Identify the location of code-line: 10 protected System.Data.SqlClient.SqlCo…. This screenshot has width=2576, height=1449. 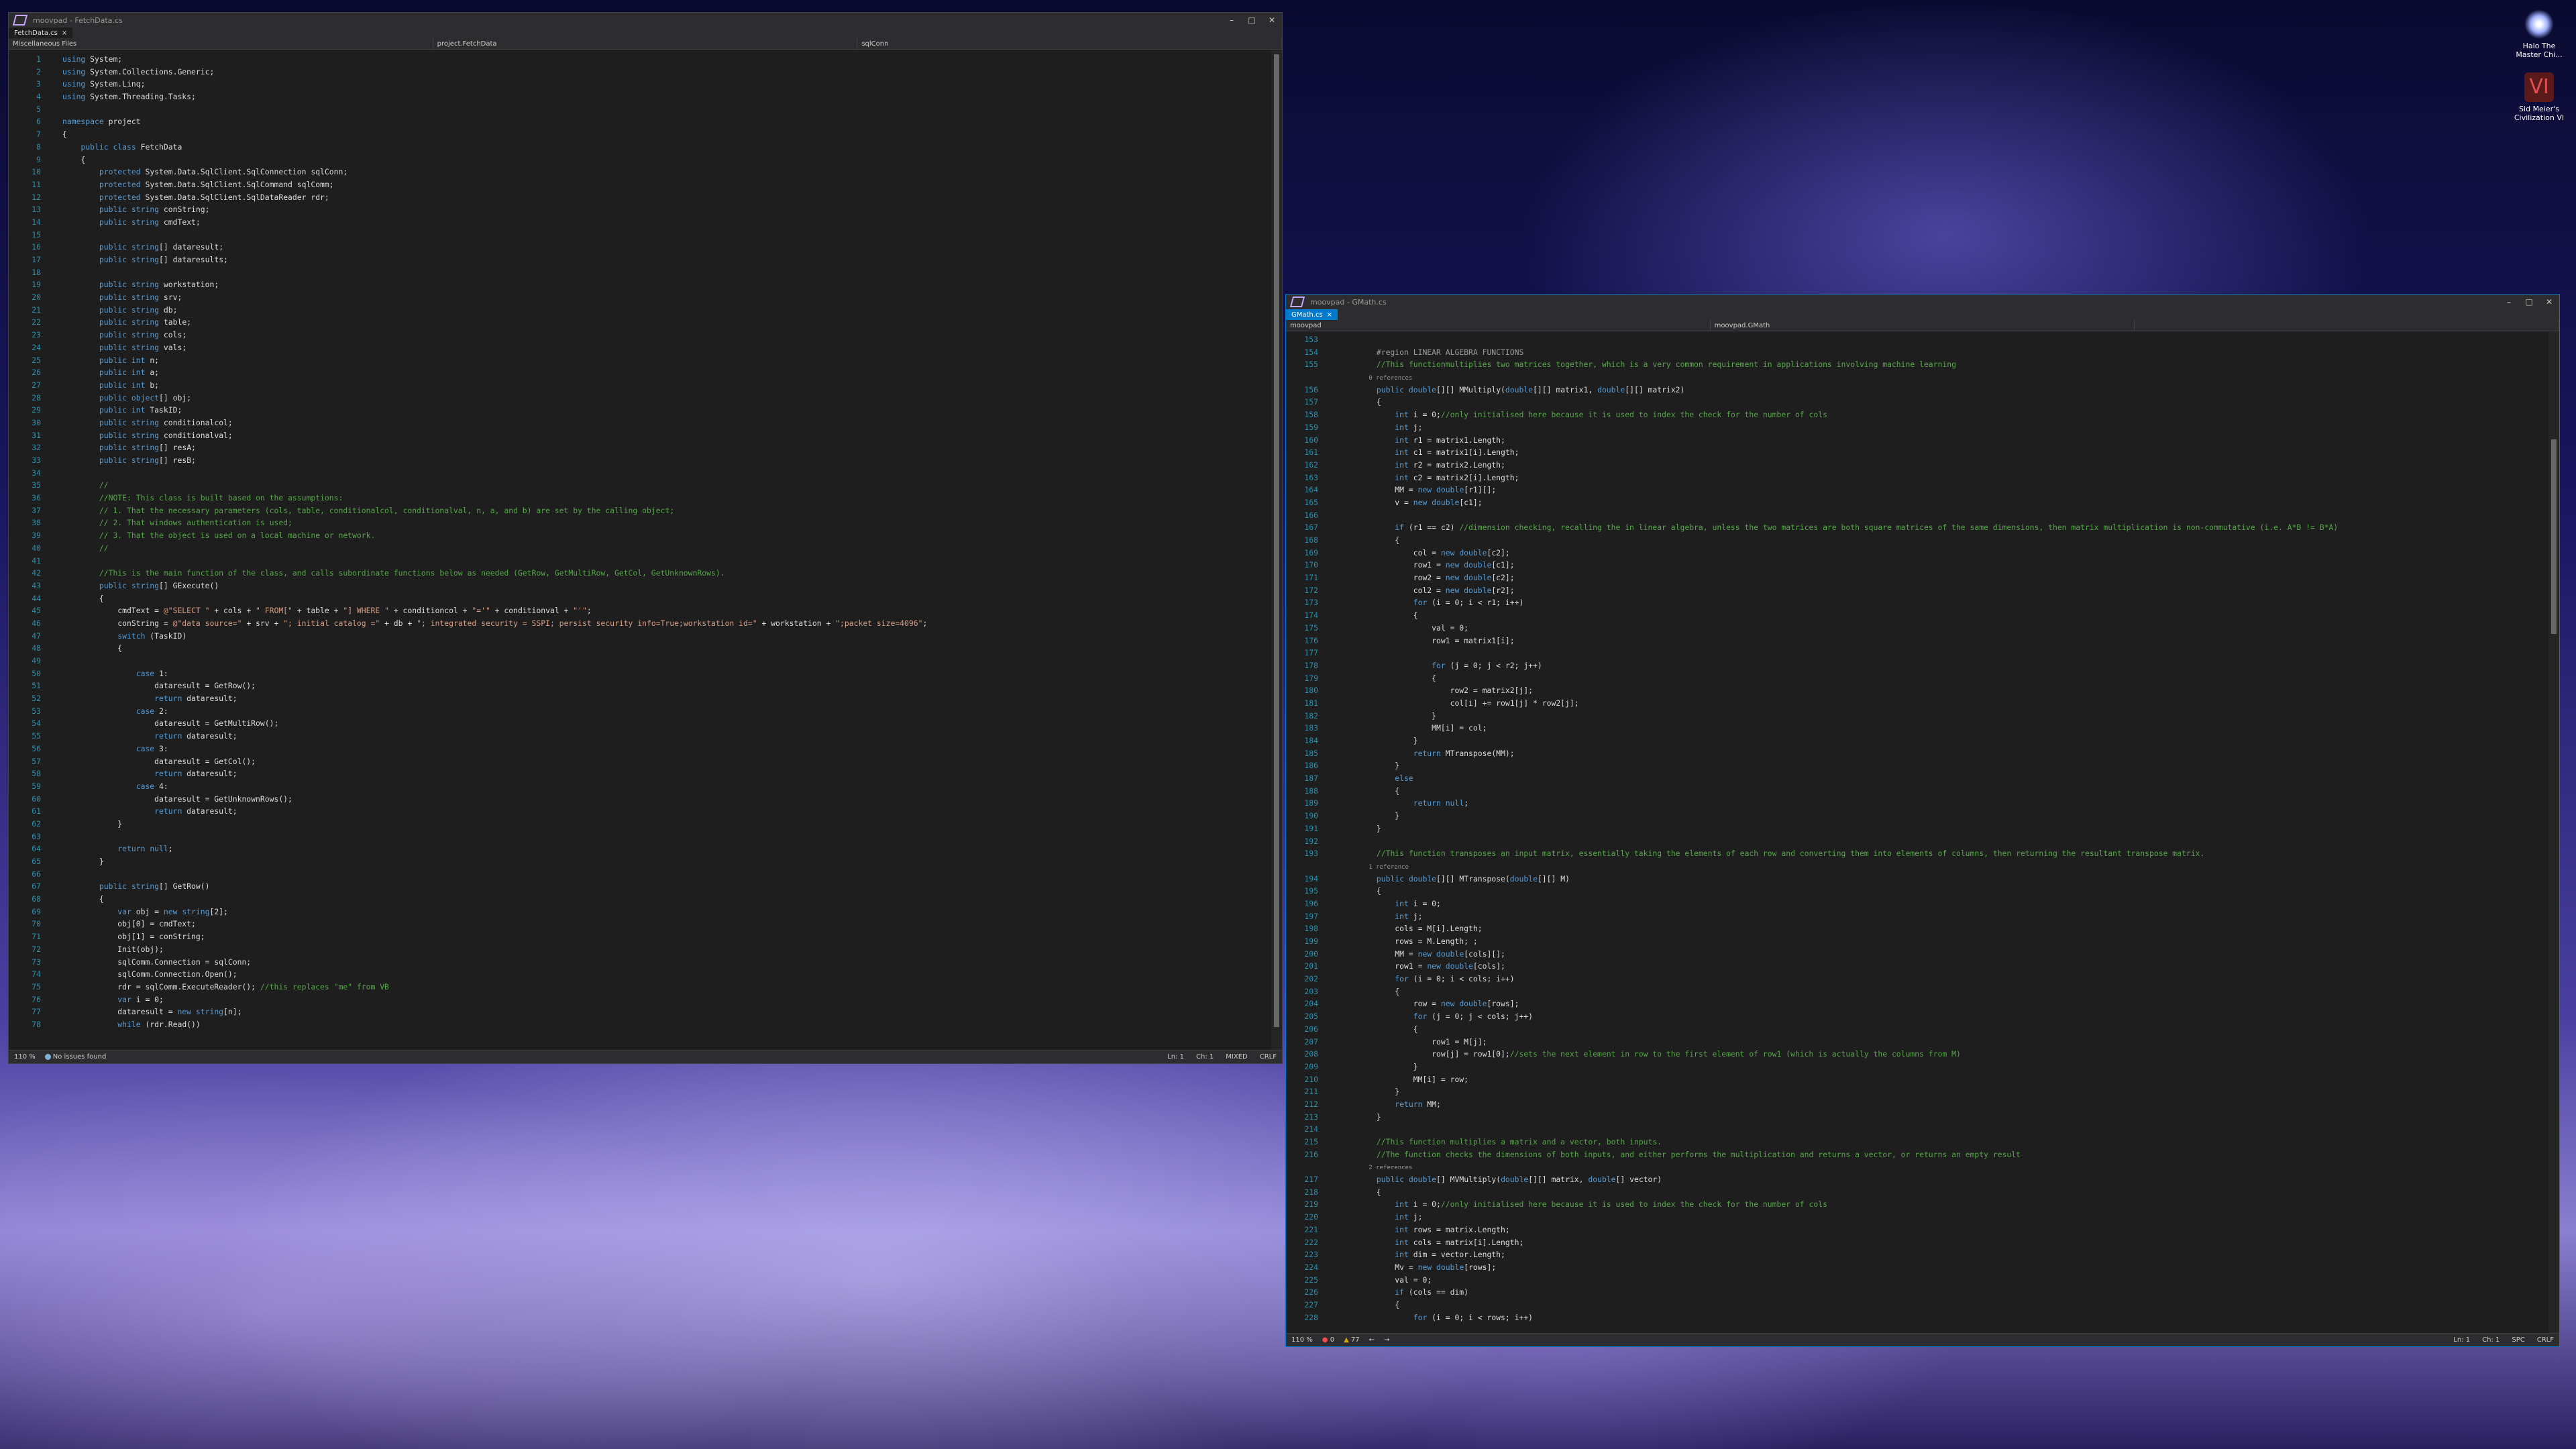
(640, 172).